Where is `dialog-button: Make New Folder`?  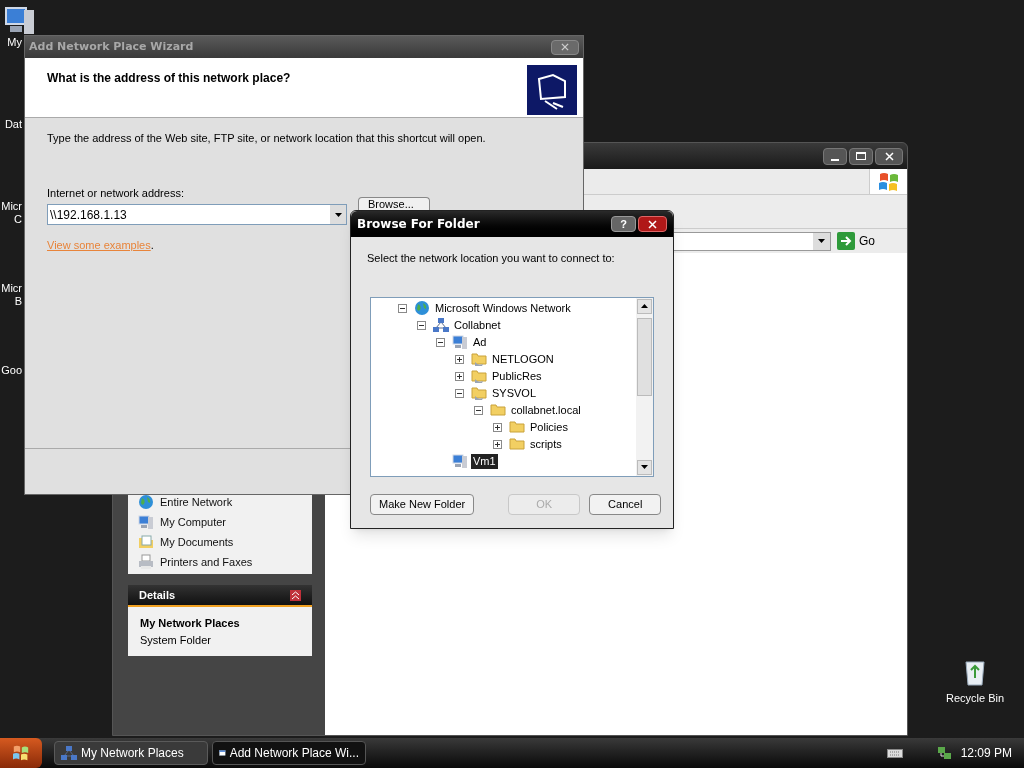
dialog-button: Make New Folder is located at coordinates (422, 504).